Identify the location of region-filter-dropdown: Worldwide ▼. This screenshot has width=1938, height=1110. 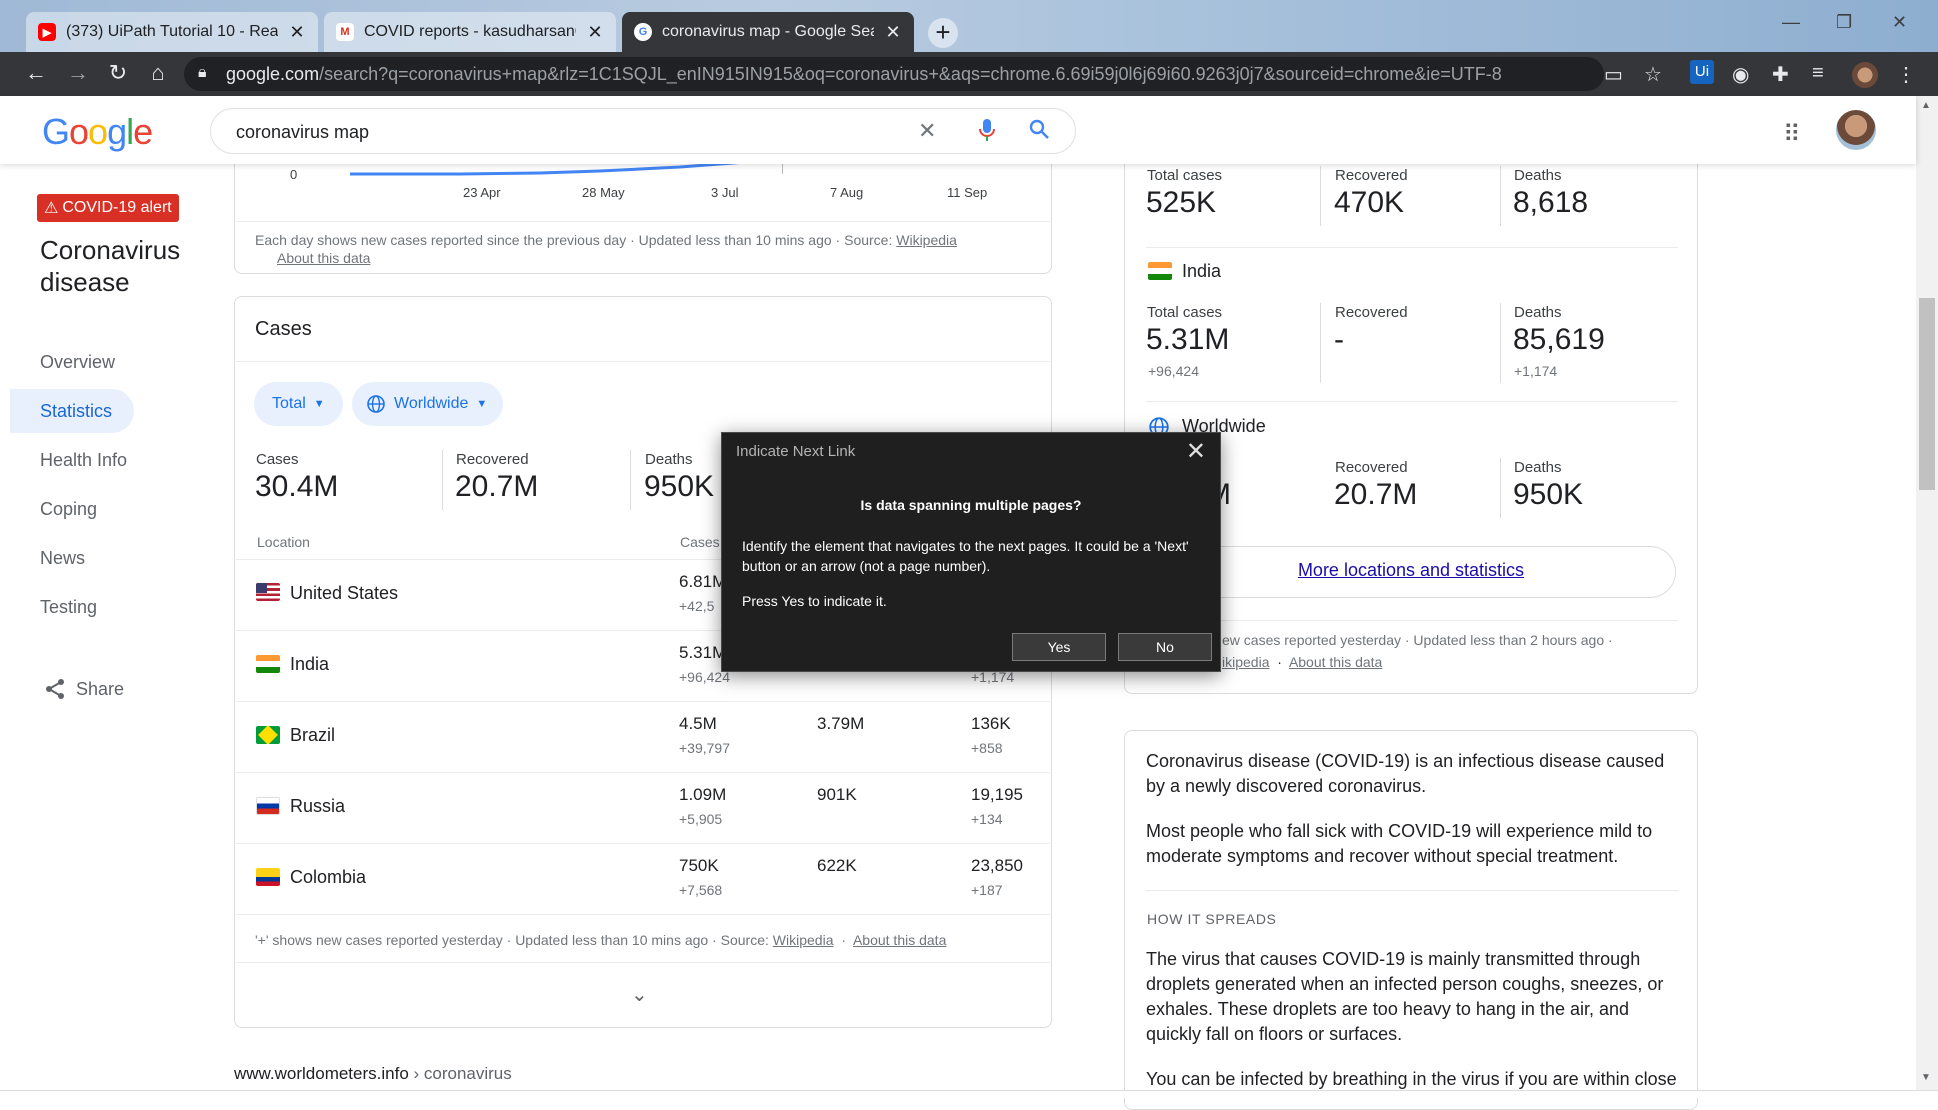
(428, 404).